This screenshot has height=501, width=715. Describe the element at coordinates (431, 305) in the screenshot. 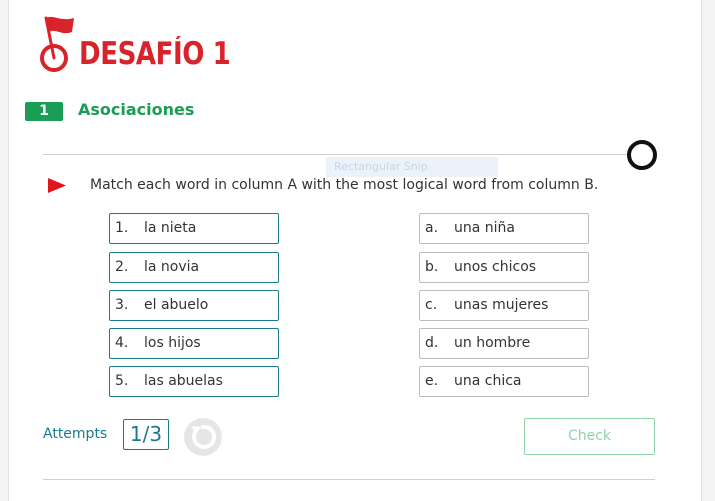

I see `item-label: c.` at that location.